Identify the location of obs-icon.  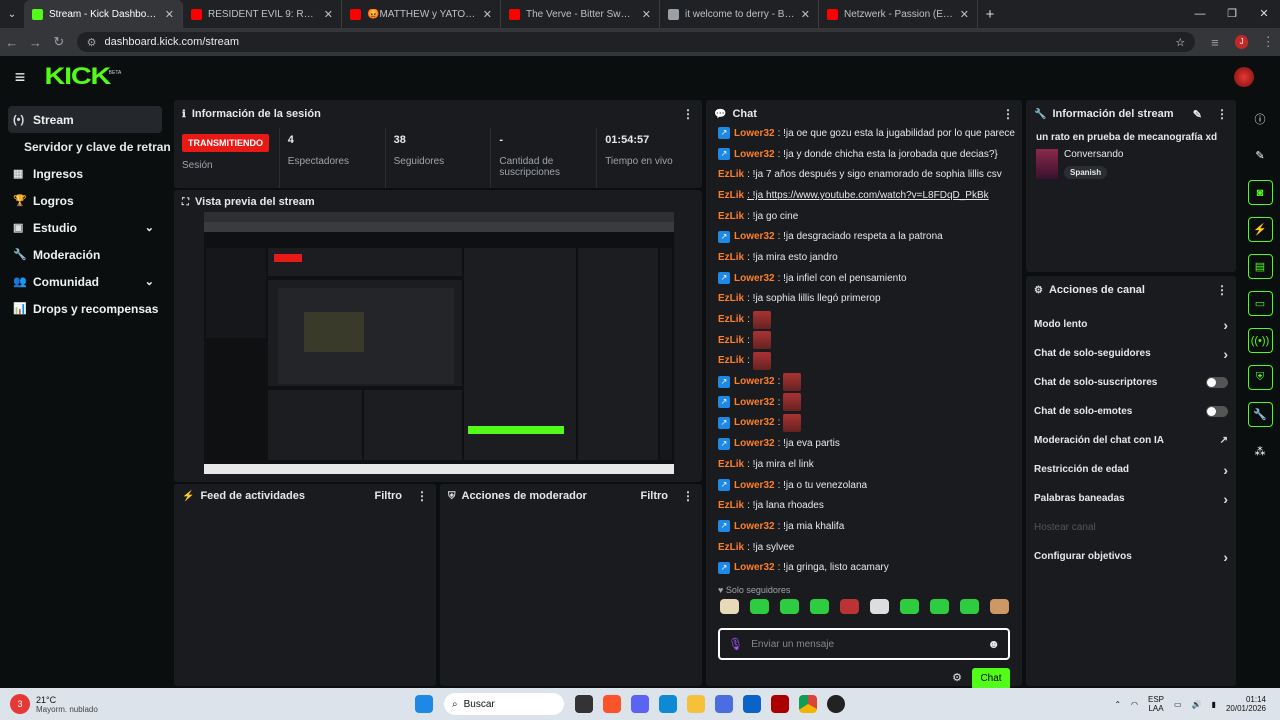
(836, 704).